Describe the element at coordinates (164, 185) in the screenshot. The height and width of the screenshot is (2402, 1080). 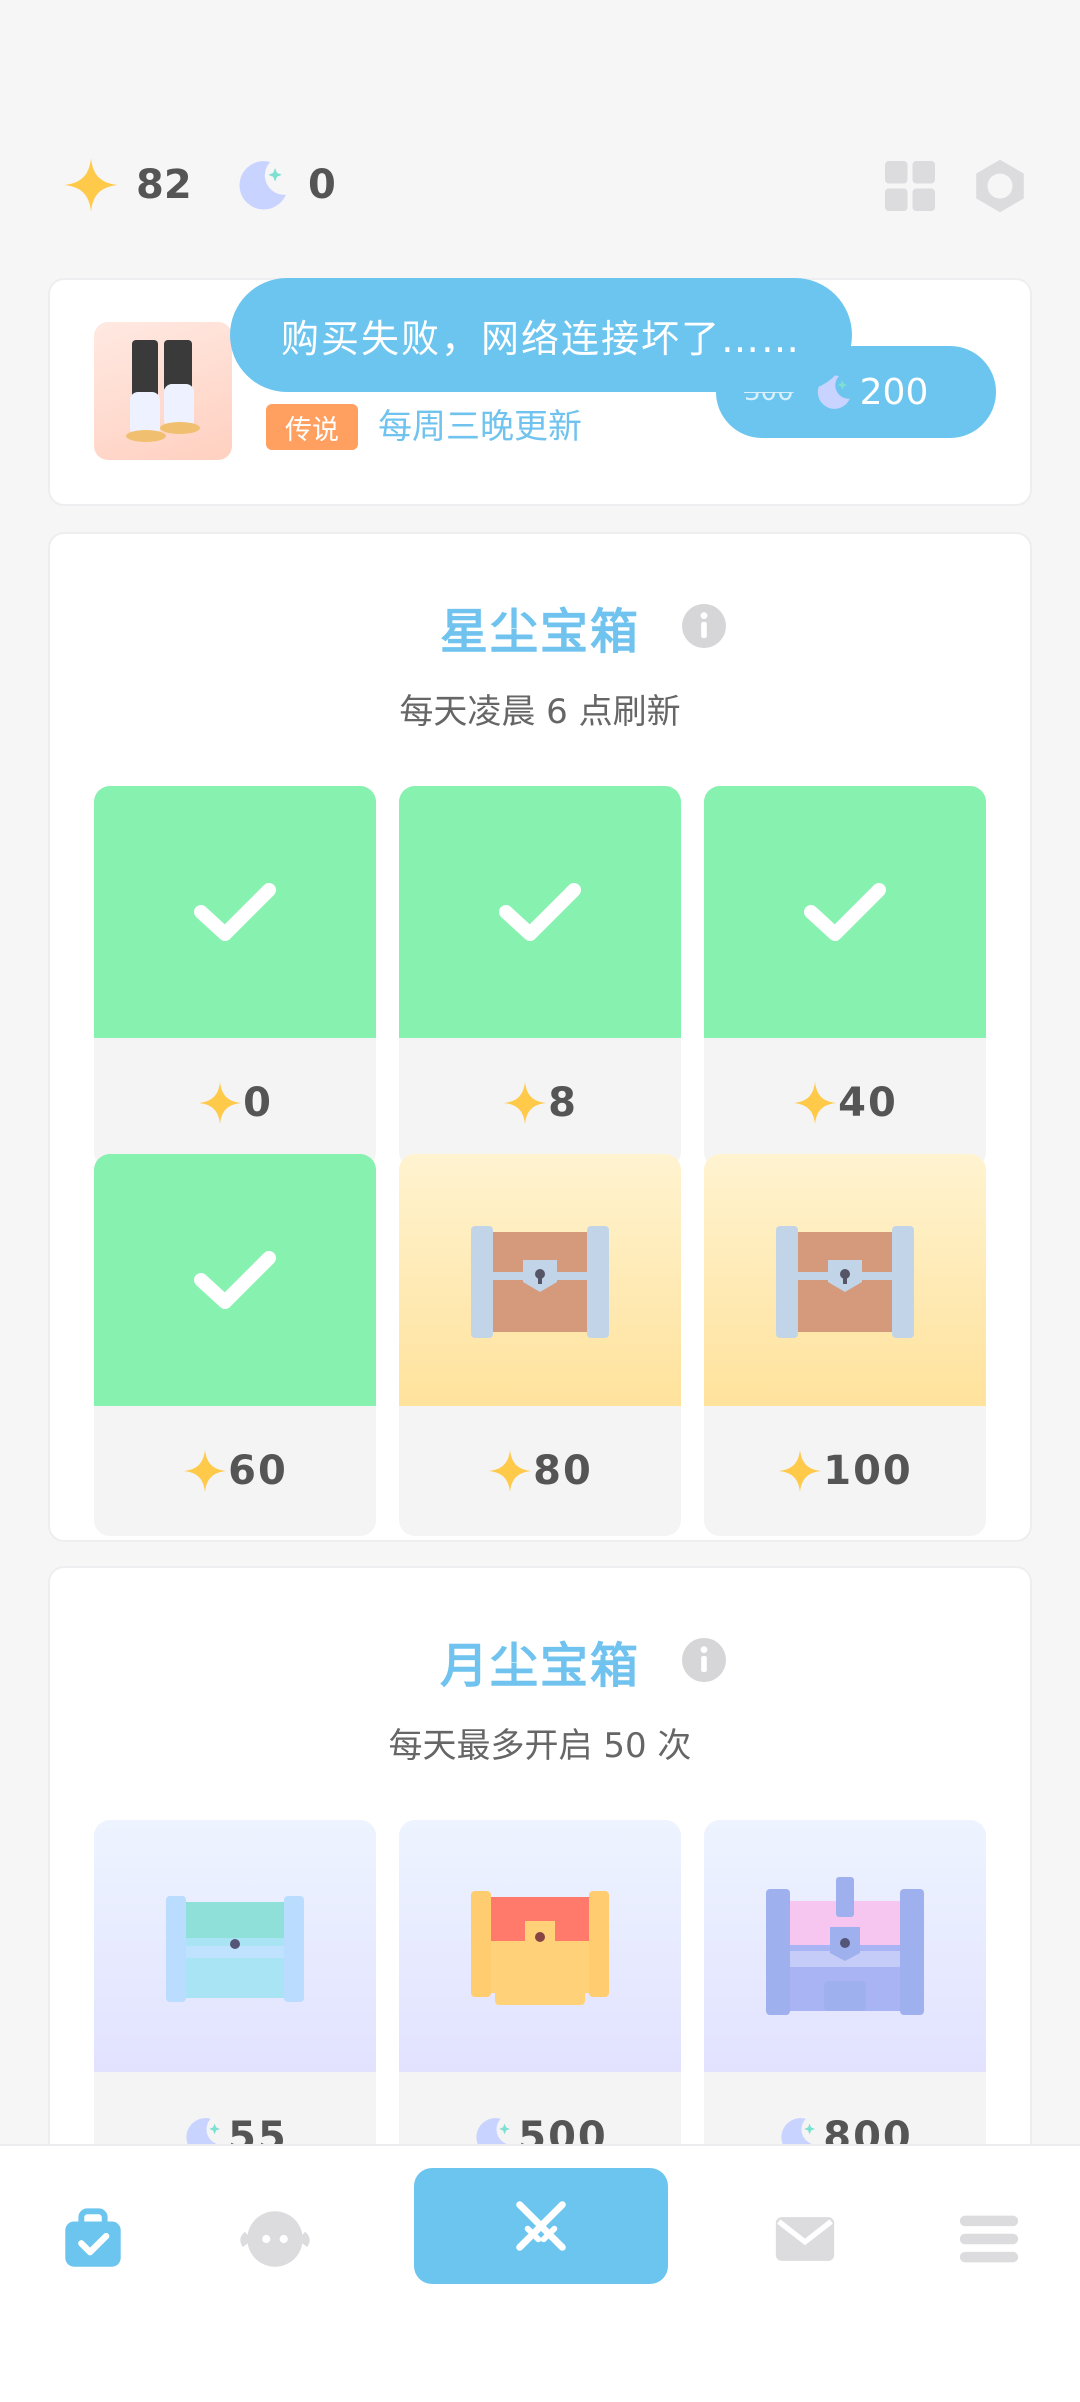
I see `star-count: 82` at that location.